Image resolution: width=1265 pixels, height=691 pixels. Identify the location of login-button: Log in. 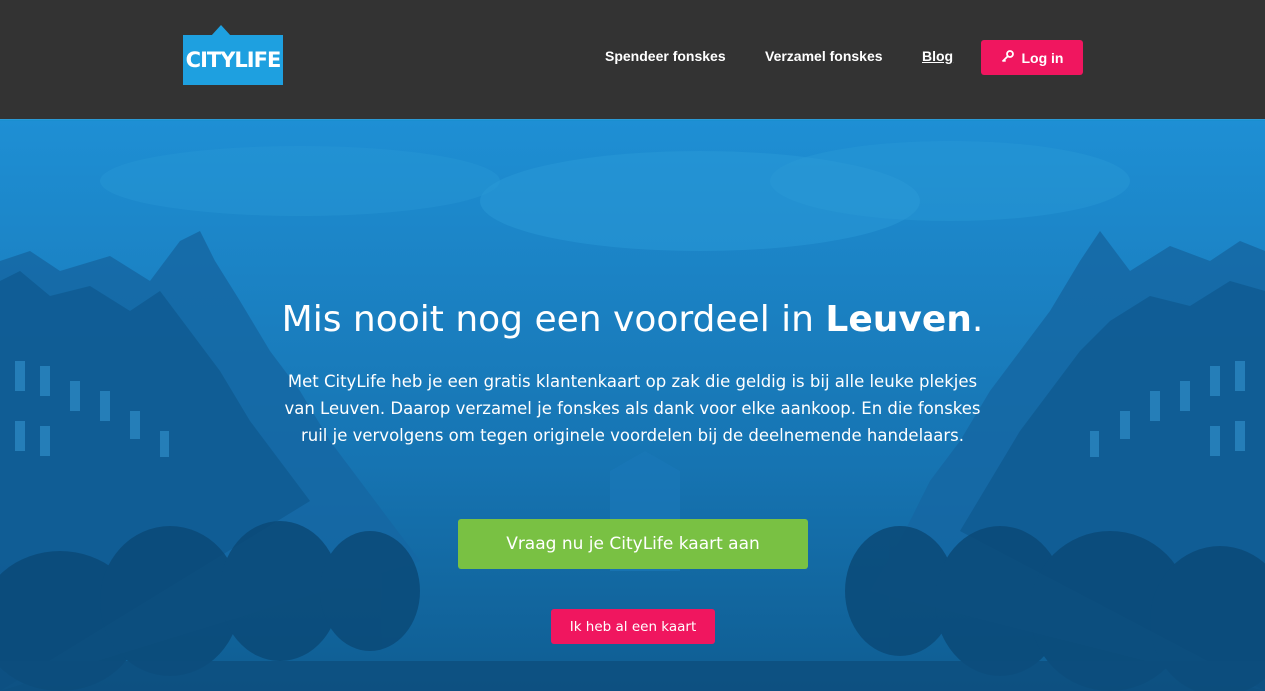
(1032, 57).